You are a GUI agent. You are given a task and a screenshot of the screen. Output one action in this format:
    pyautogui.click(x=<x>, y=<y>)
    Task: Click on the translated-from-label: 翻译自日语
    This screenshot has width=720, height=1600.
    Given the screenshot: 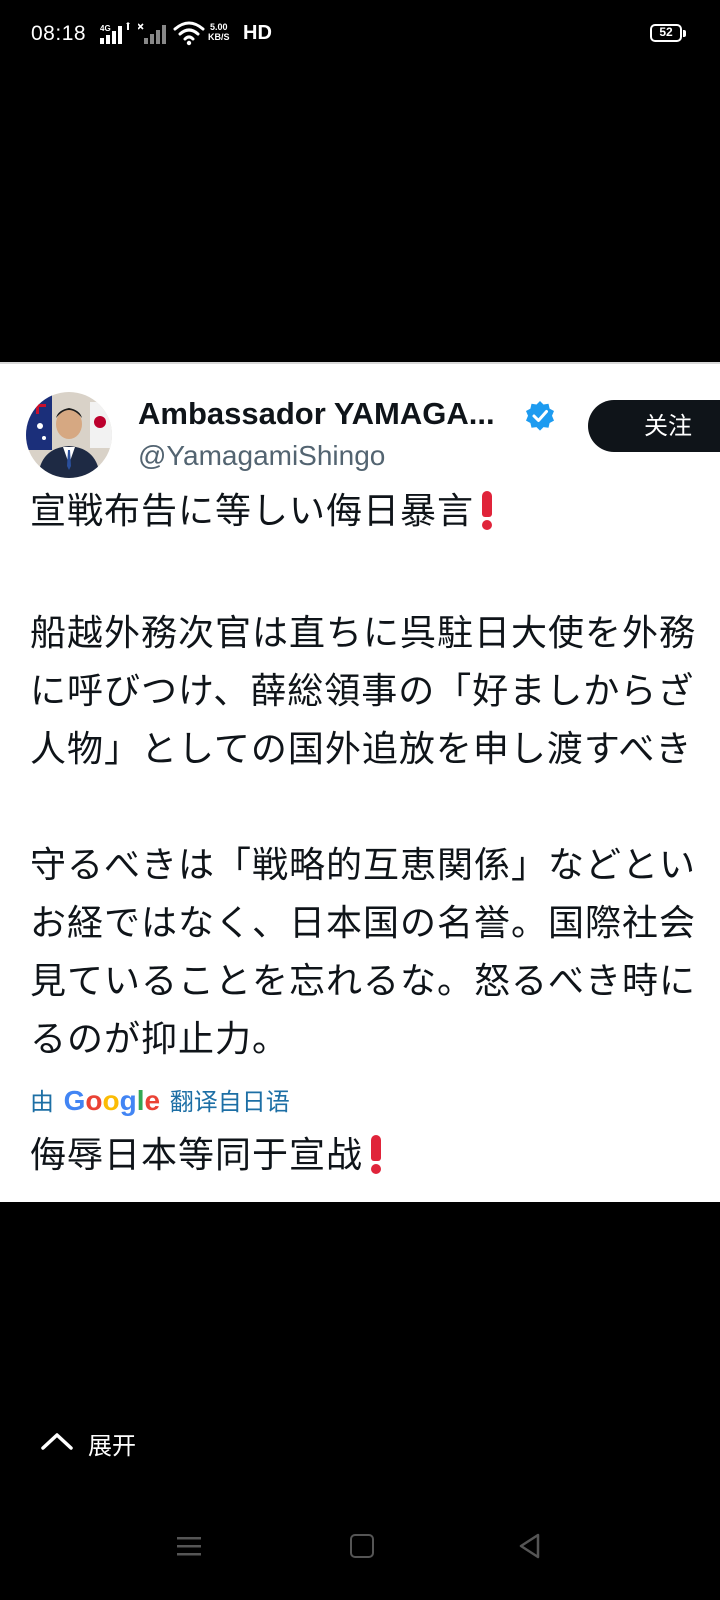 What is the action you would take?
    pyautogui.click(x=229, y=1102)
    